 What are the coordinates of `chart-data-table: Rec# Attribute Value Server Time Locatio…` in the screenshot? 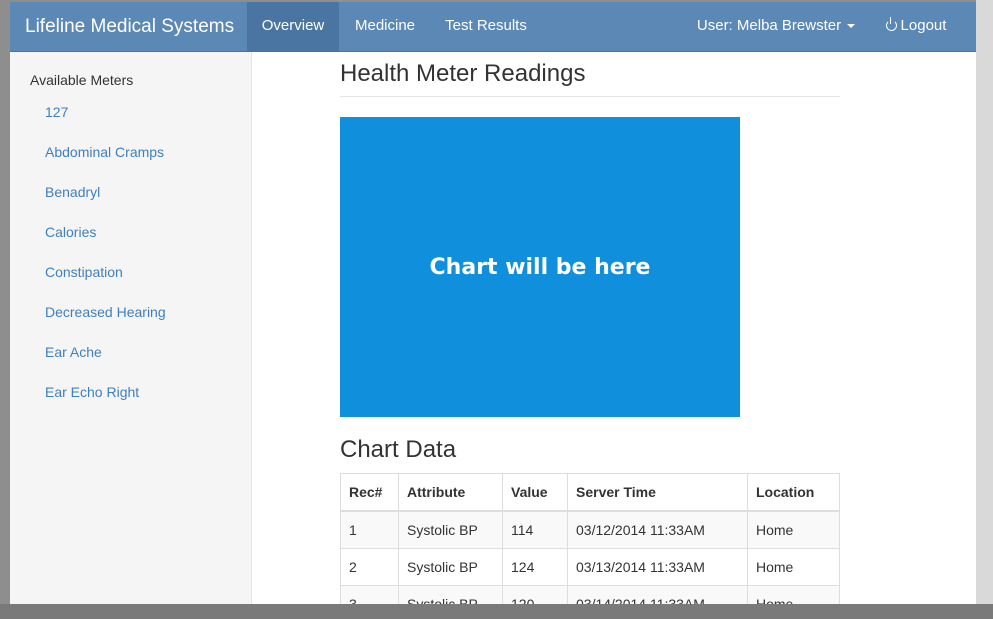 It's located at (590, 538).